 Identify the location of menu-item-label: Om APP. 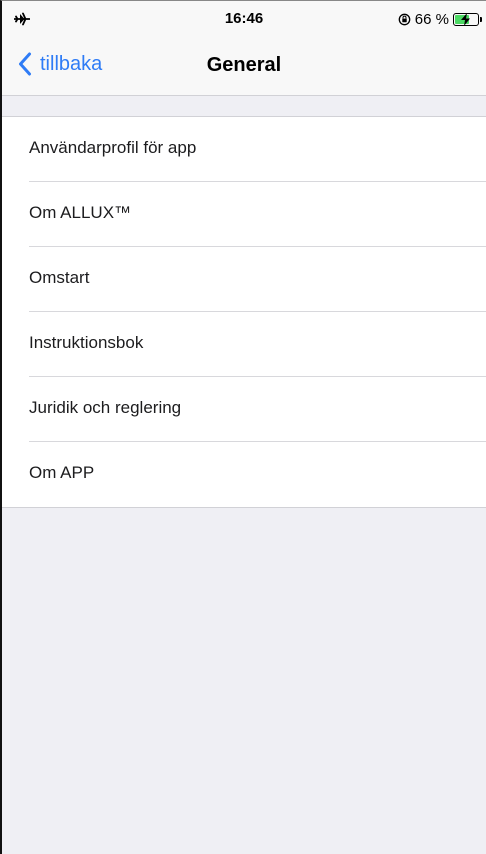
(62, 472).